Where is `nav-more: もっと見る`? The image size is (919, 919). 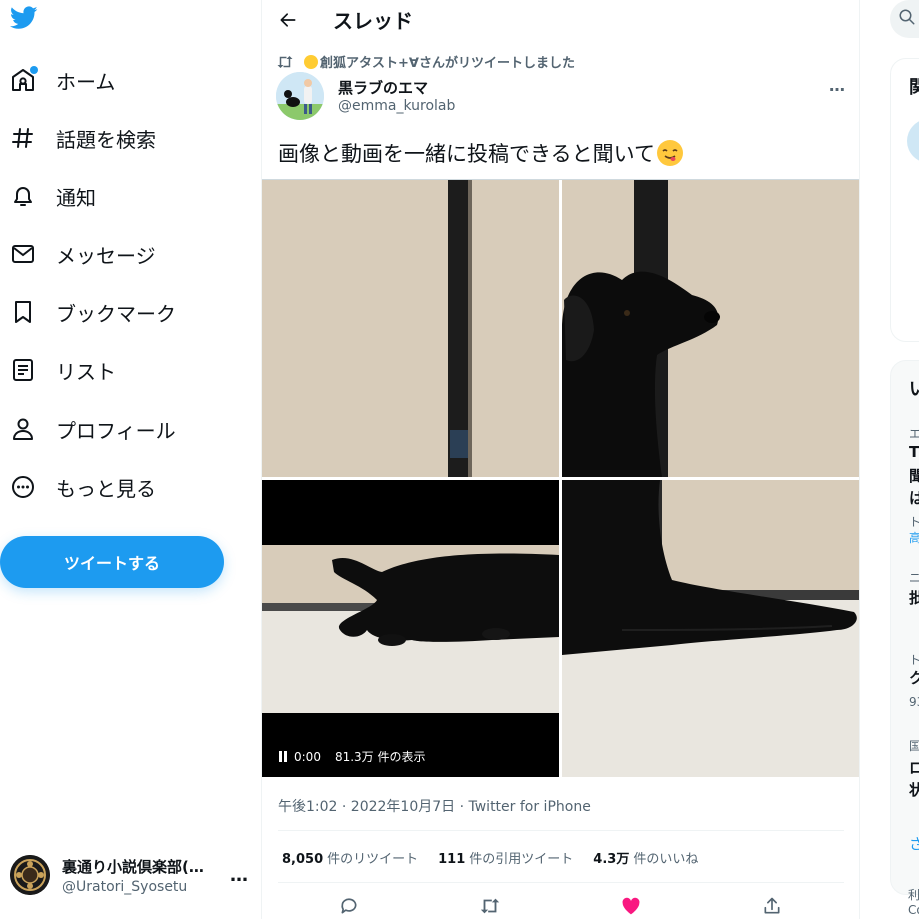
nav-more: もっと見る is located at coordinates (83, 487).